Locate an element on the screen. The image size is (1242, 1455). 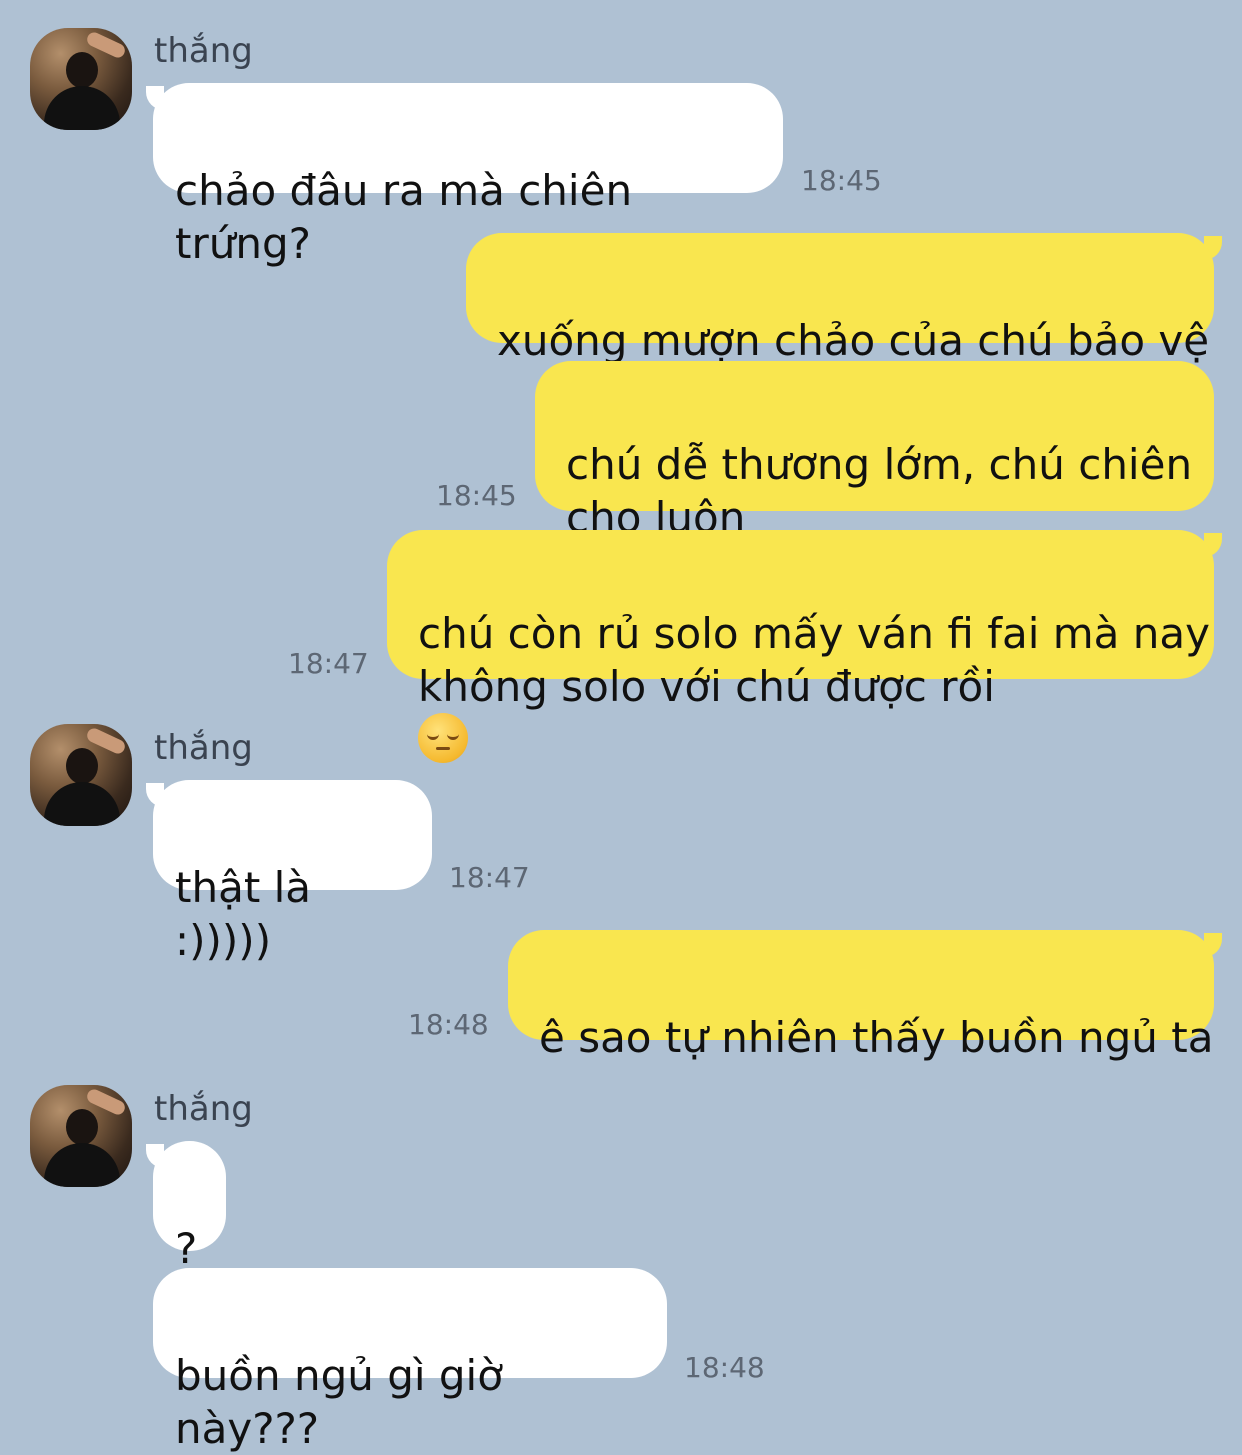
incoming-message: buồn ngủ gì giờ này??? is located at coordinates (410, 1360).